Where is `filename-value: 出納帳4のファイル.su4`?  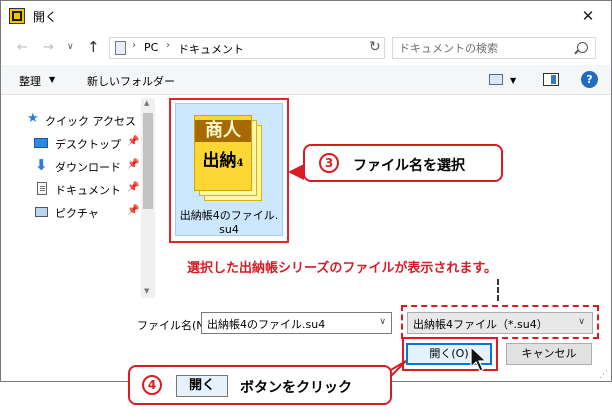 filename-value: 出納帳4のファイル.su4 is located at coordinates (266, 324).